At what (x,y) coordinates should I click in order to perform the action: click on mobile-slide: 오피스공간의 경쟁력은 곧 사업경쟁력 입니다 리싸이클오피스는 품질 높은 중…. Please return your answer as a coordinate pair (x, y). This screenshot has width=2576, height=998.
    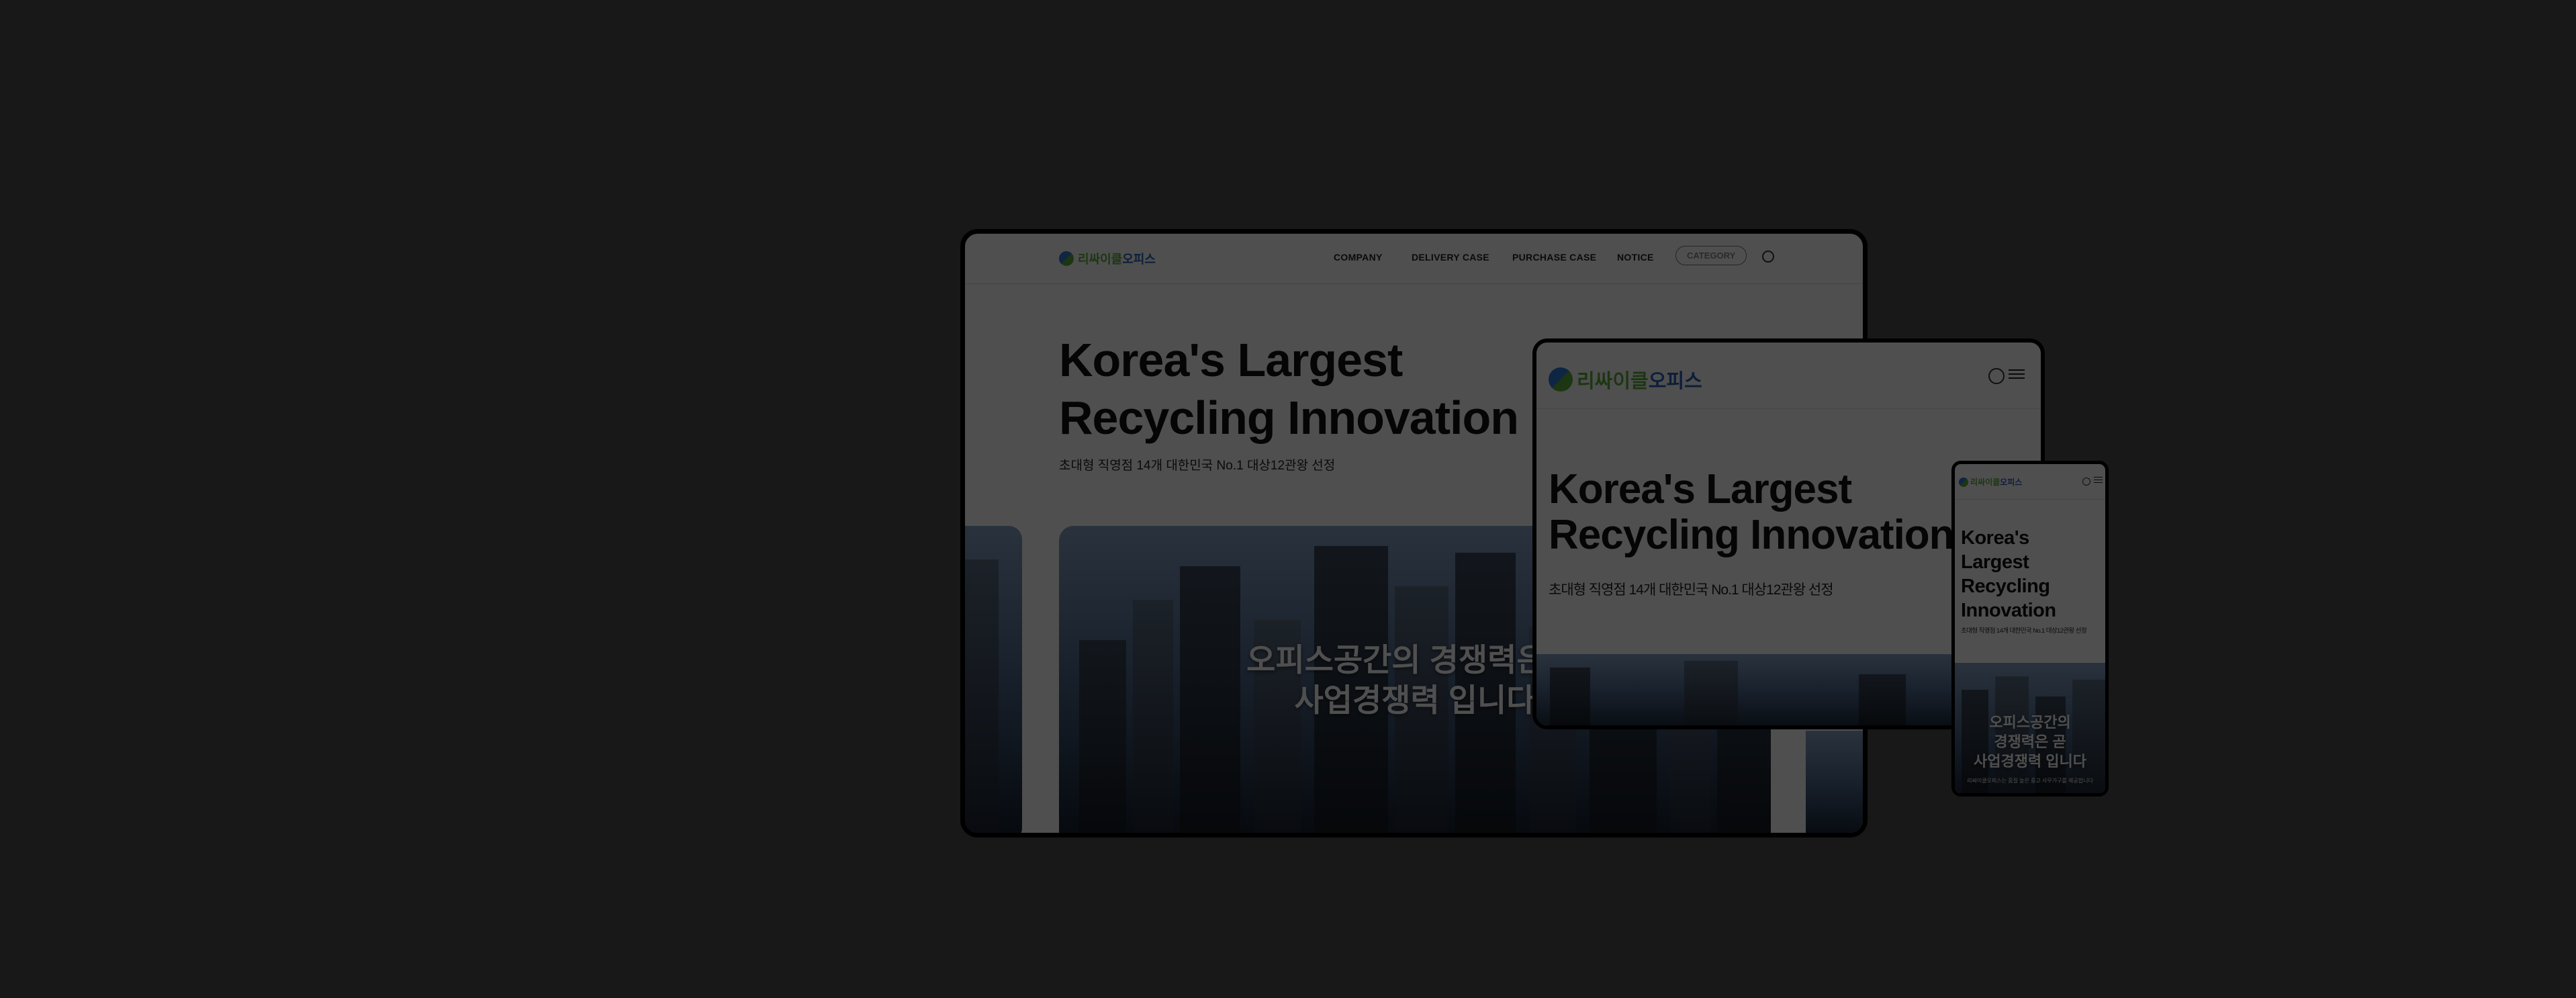
    Looking at the image, I should click on (2030, 728).